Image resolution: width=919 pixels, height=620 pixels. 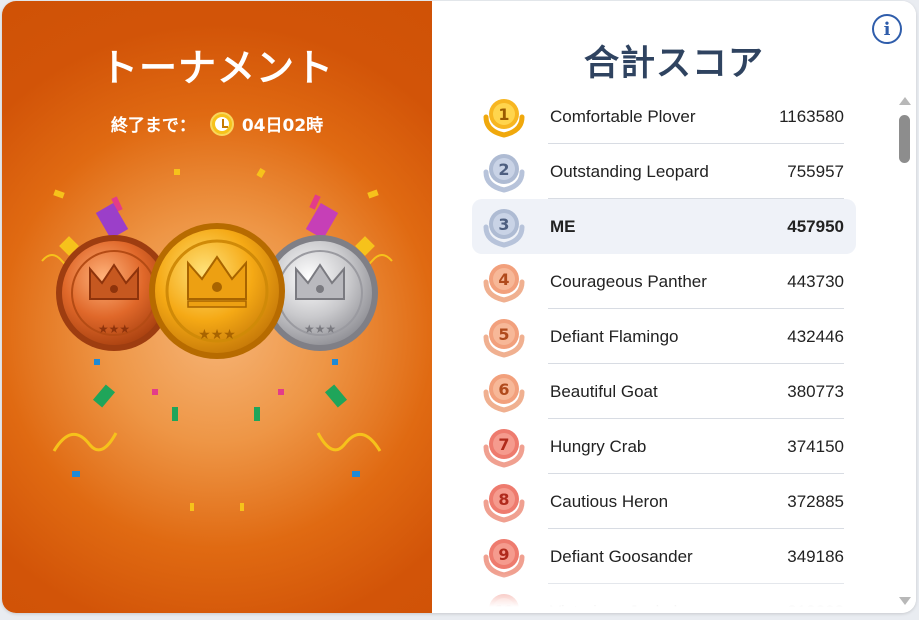 I want to click on player-score: 349186, so click(x=815, y=556).